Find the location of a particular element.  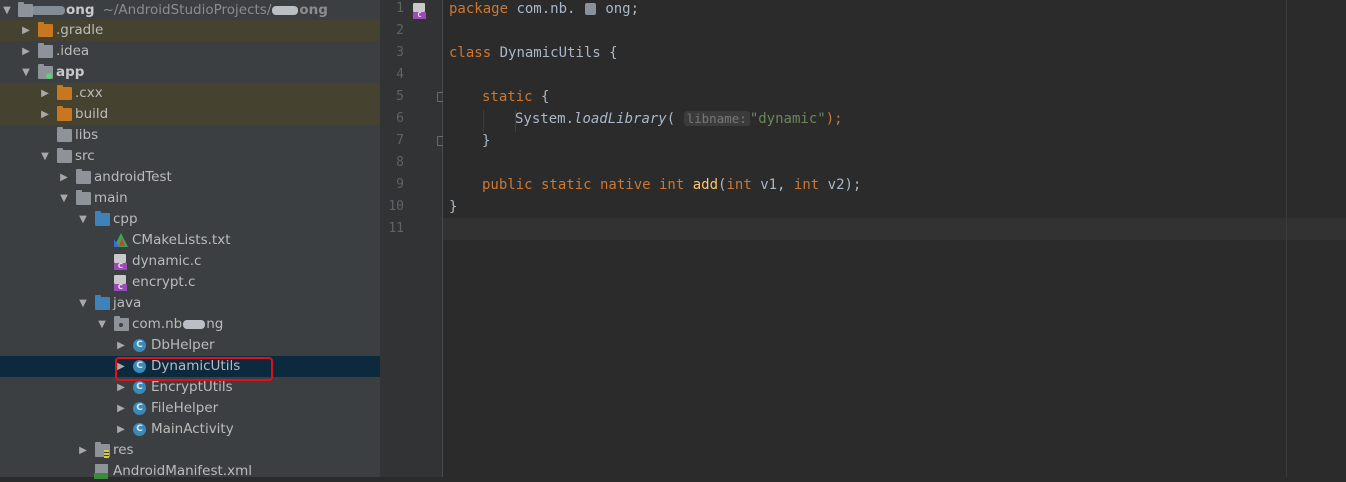

tree-item-java: ▼ java is located at coordinates (190, 303).